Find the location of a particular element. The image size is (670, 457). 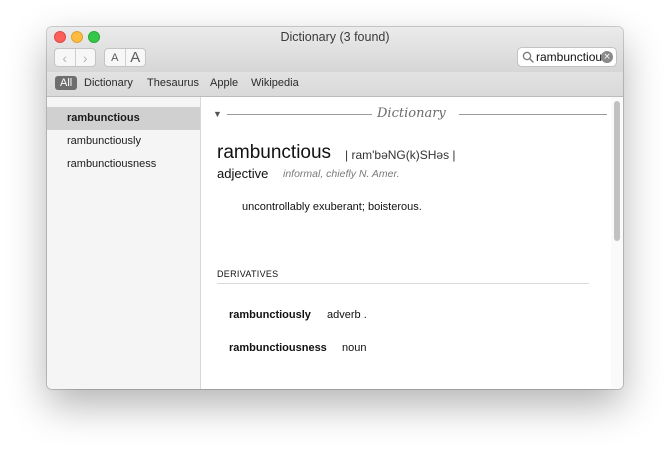

font-size-buttons: A A is located at coordinates (125, 57).